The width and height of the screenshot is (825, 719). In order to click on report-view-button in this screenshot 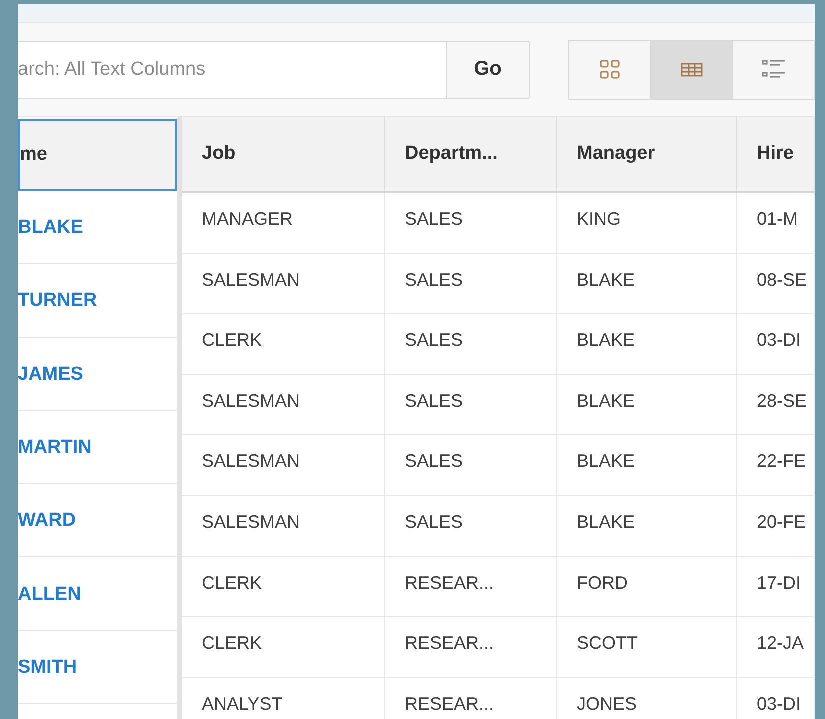, I will do `click(692, 69)`.